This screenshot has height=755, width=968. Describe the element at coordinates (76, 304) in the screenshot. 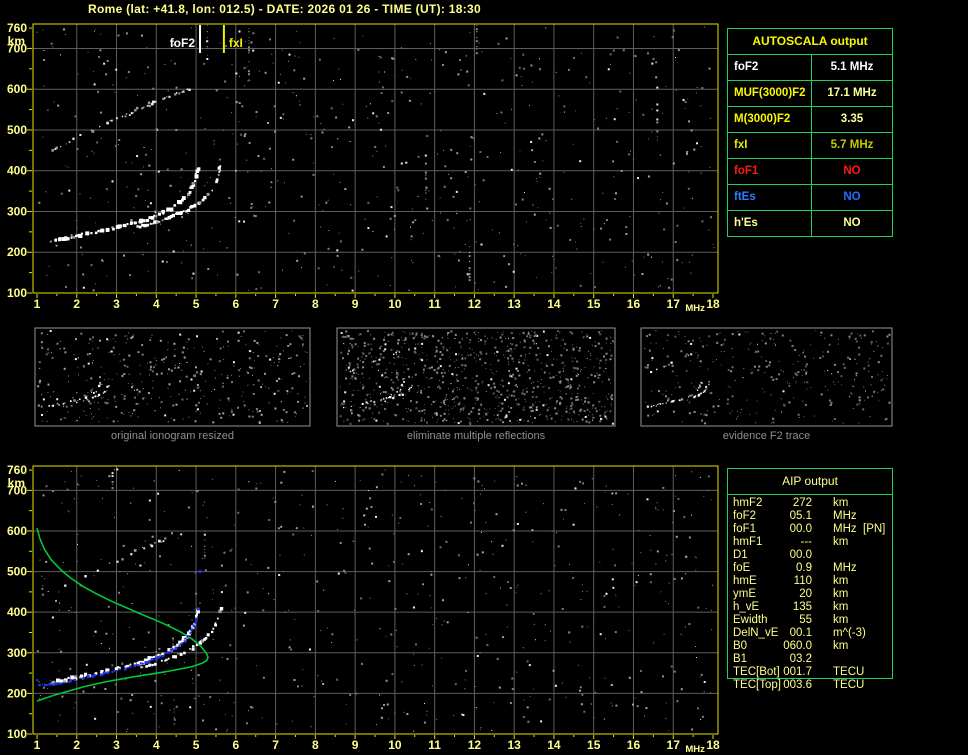

I see `x-tick-label: 2` at that location.